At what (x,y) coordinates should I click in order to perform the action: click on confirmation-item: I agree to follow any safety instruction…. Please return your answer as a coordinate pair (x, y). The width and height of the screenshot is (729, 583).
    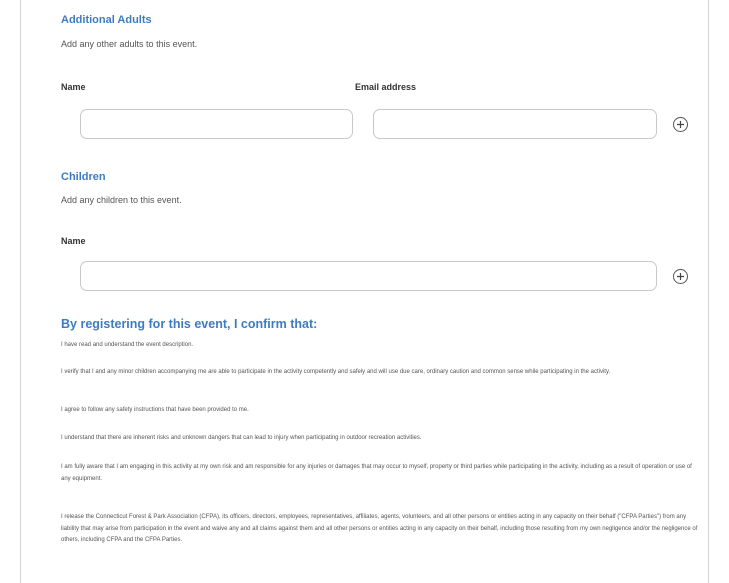
    Looking at the image, I should click on (155, 410).